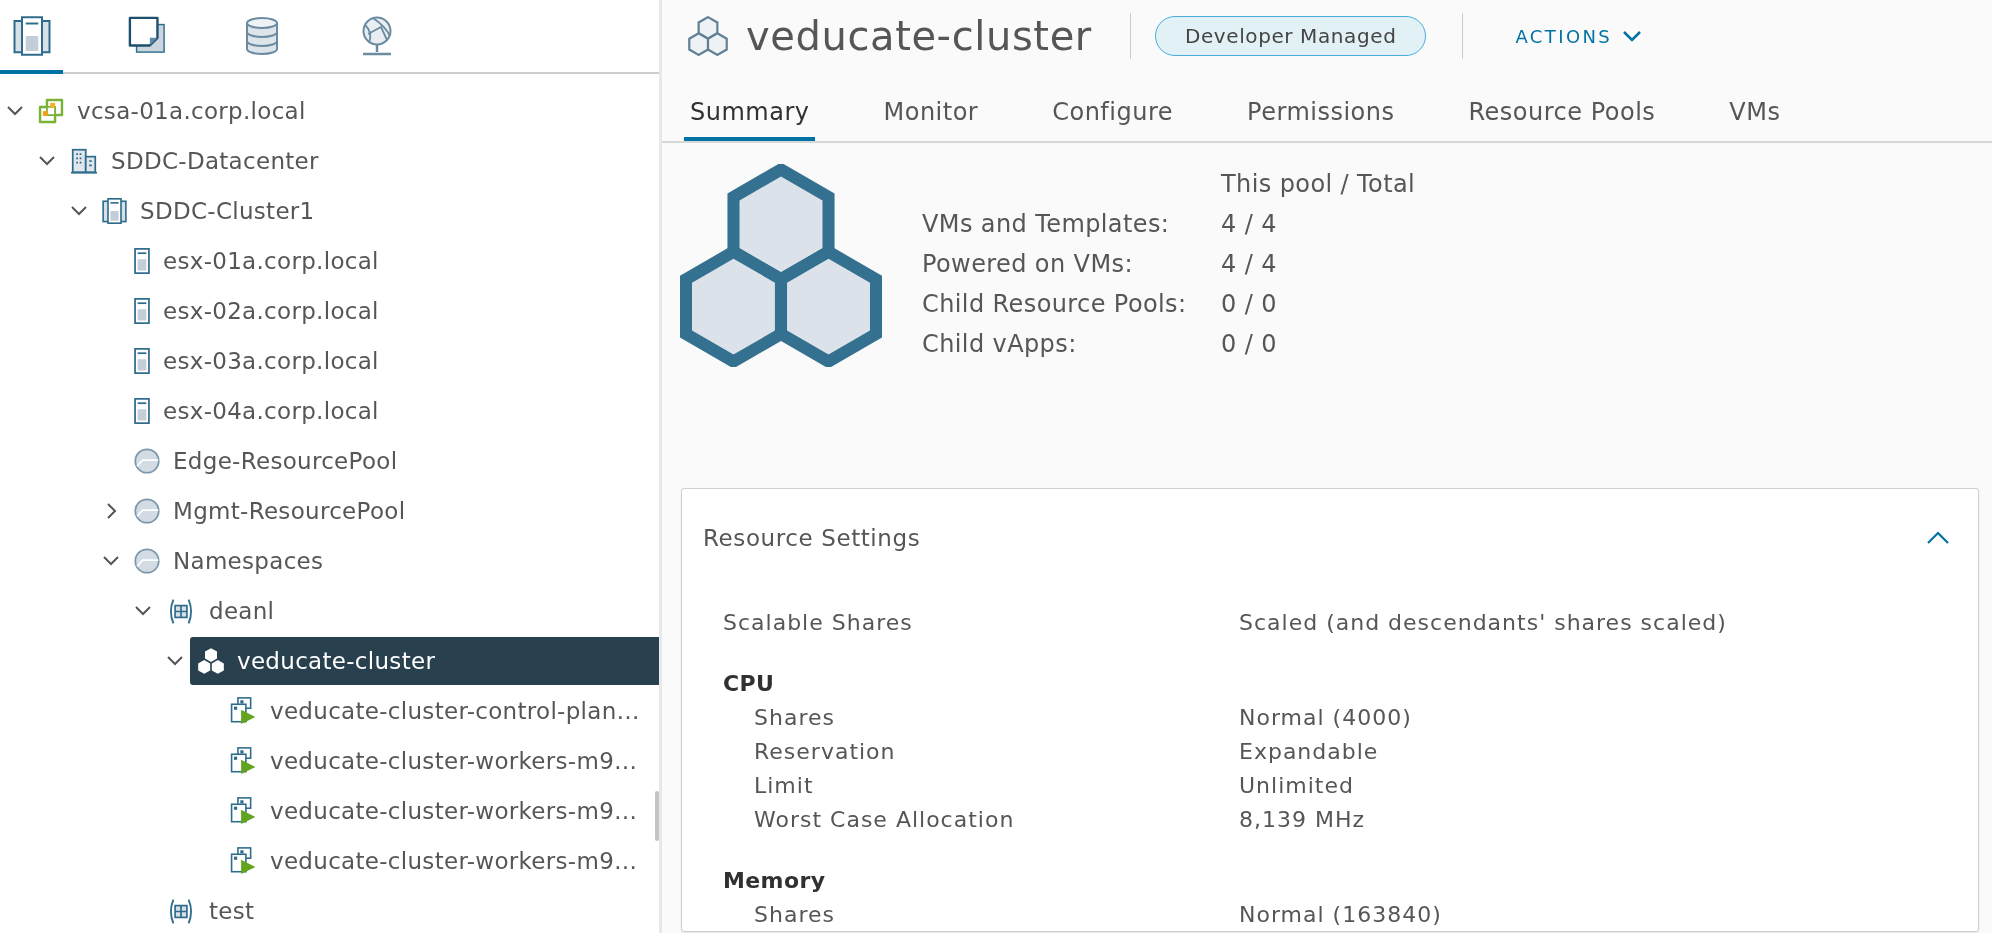 The width and height of the screenshot is (1992, 933). Describe the element at coordinates (1632, 36) in the screenshot. I see `caret-down-icon` at that location.